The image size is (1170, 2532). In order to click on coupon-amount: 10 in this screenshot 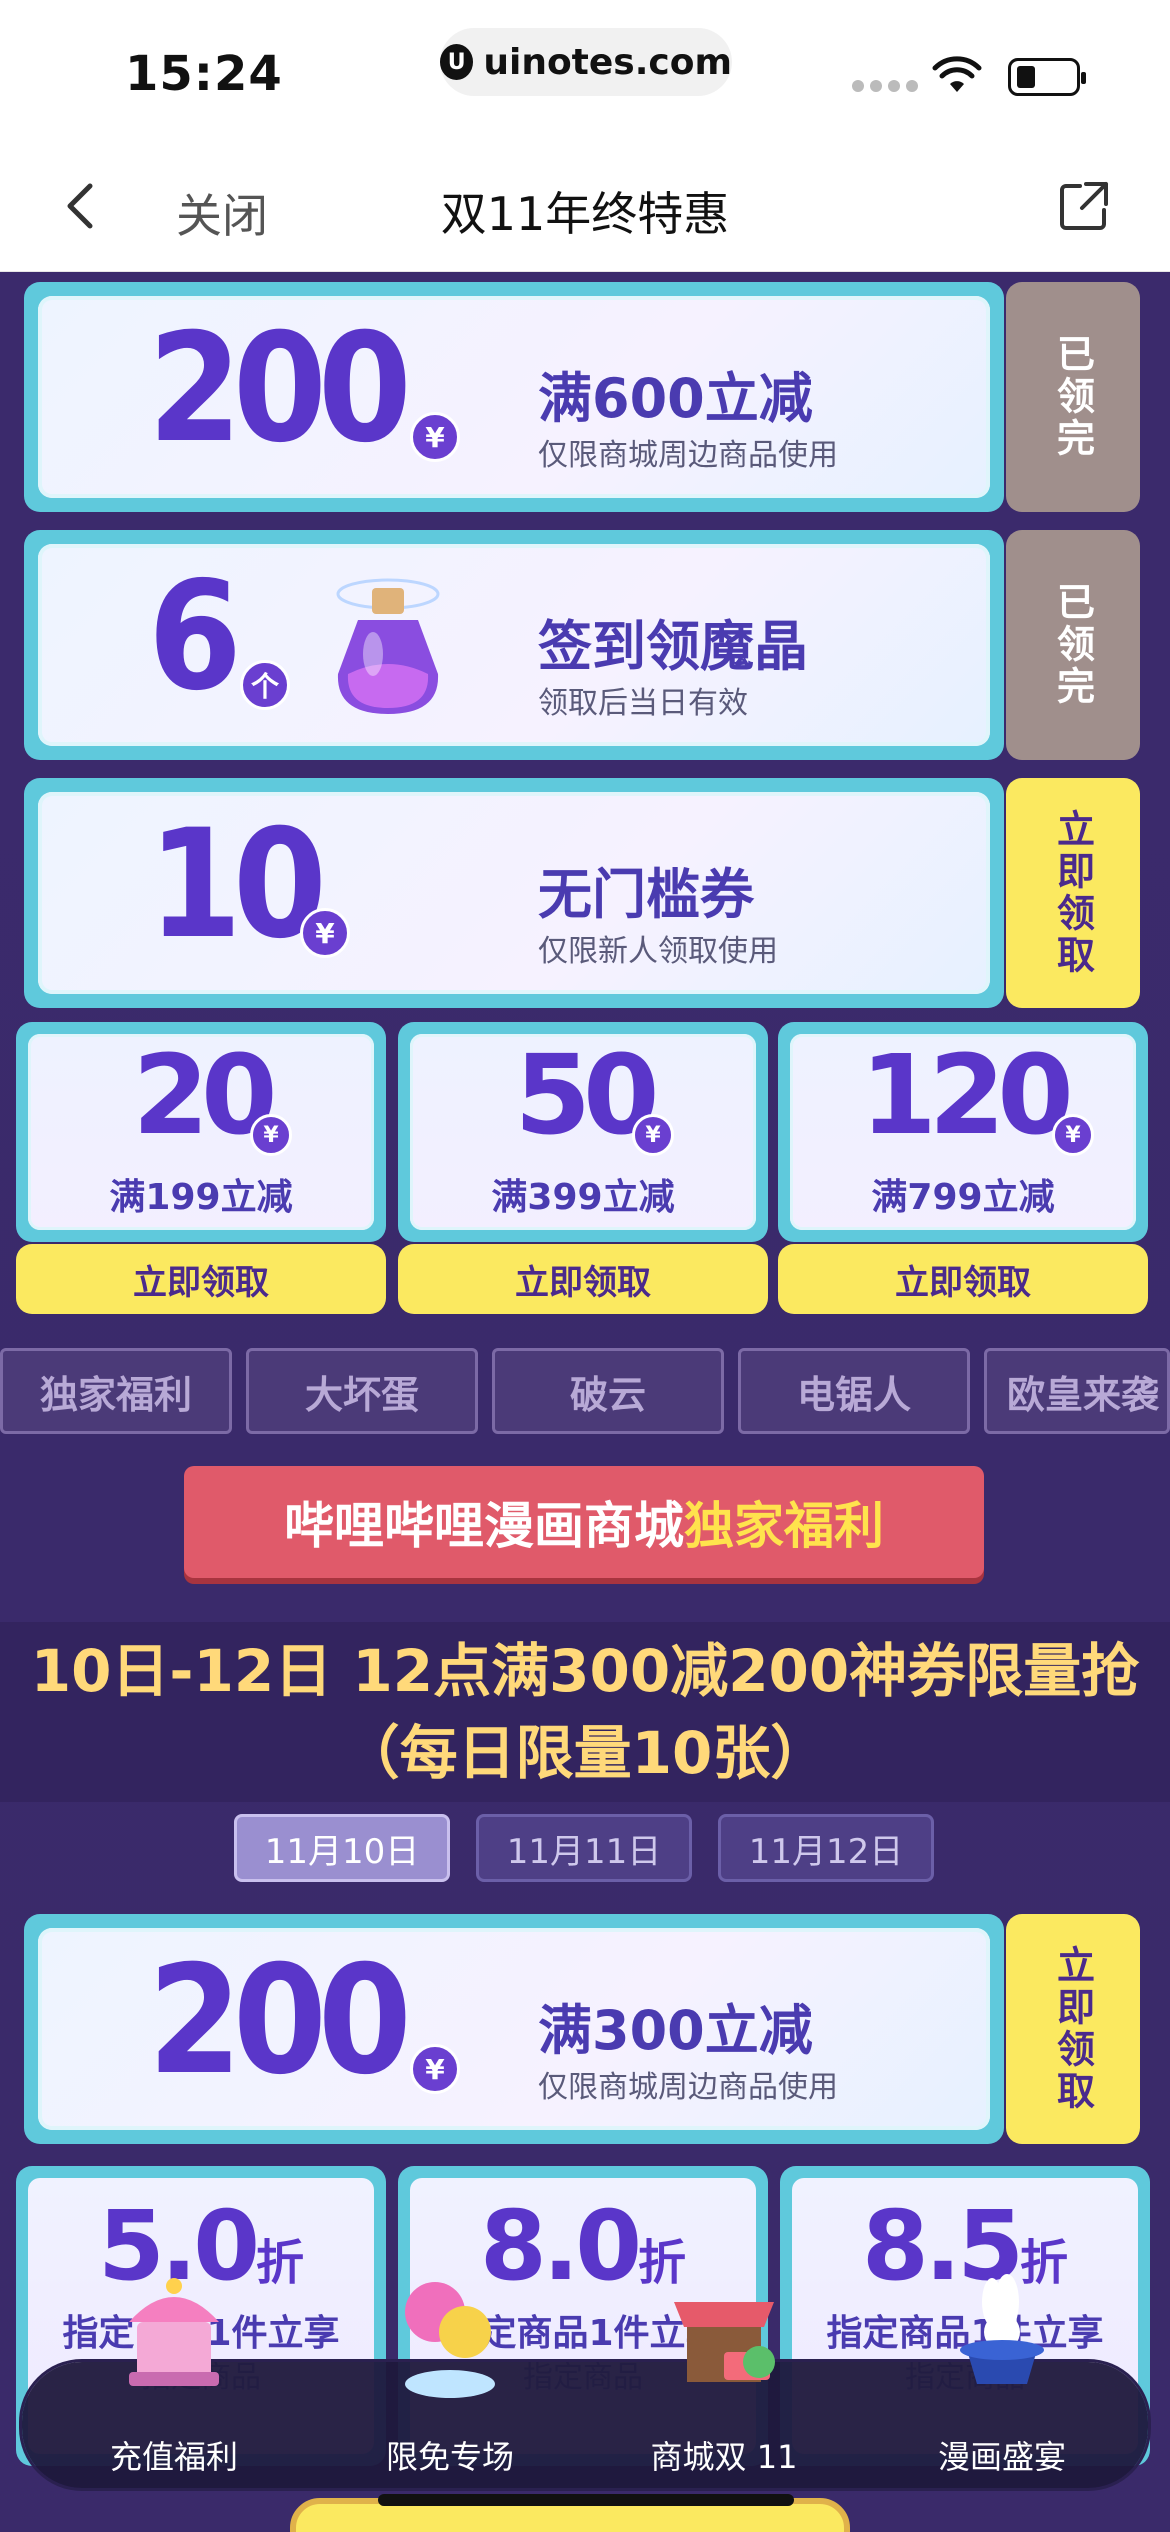, I will do `click(237, 885)`.